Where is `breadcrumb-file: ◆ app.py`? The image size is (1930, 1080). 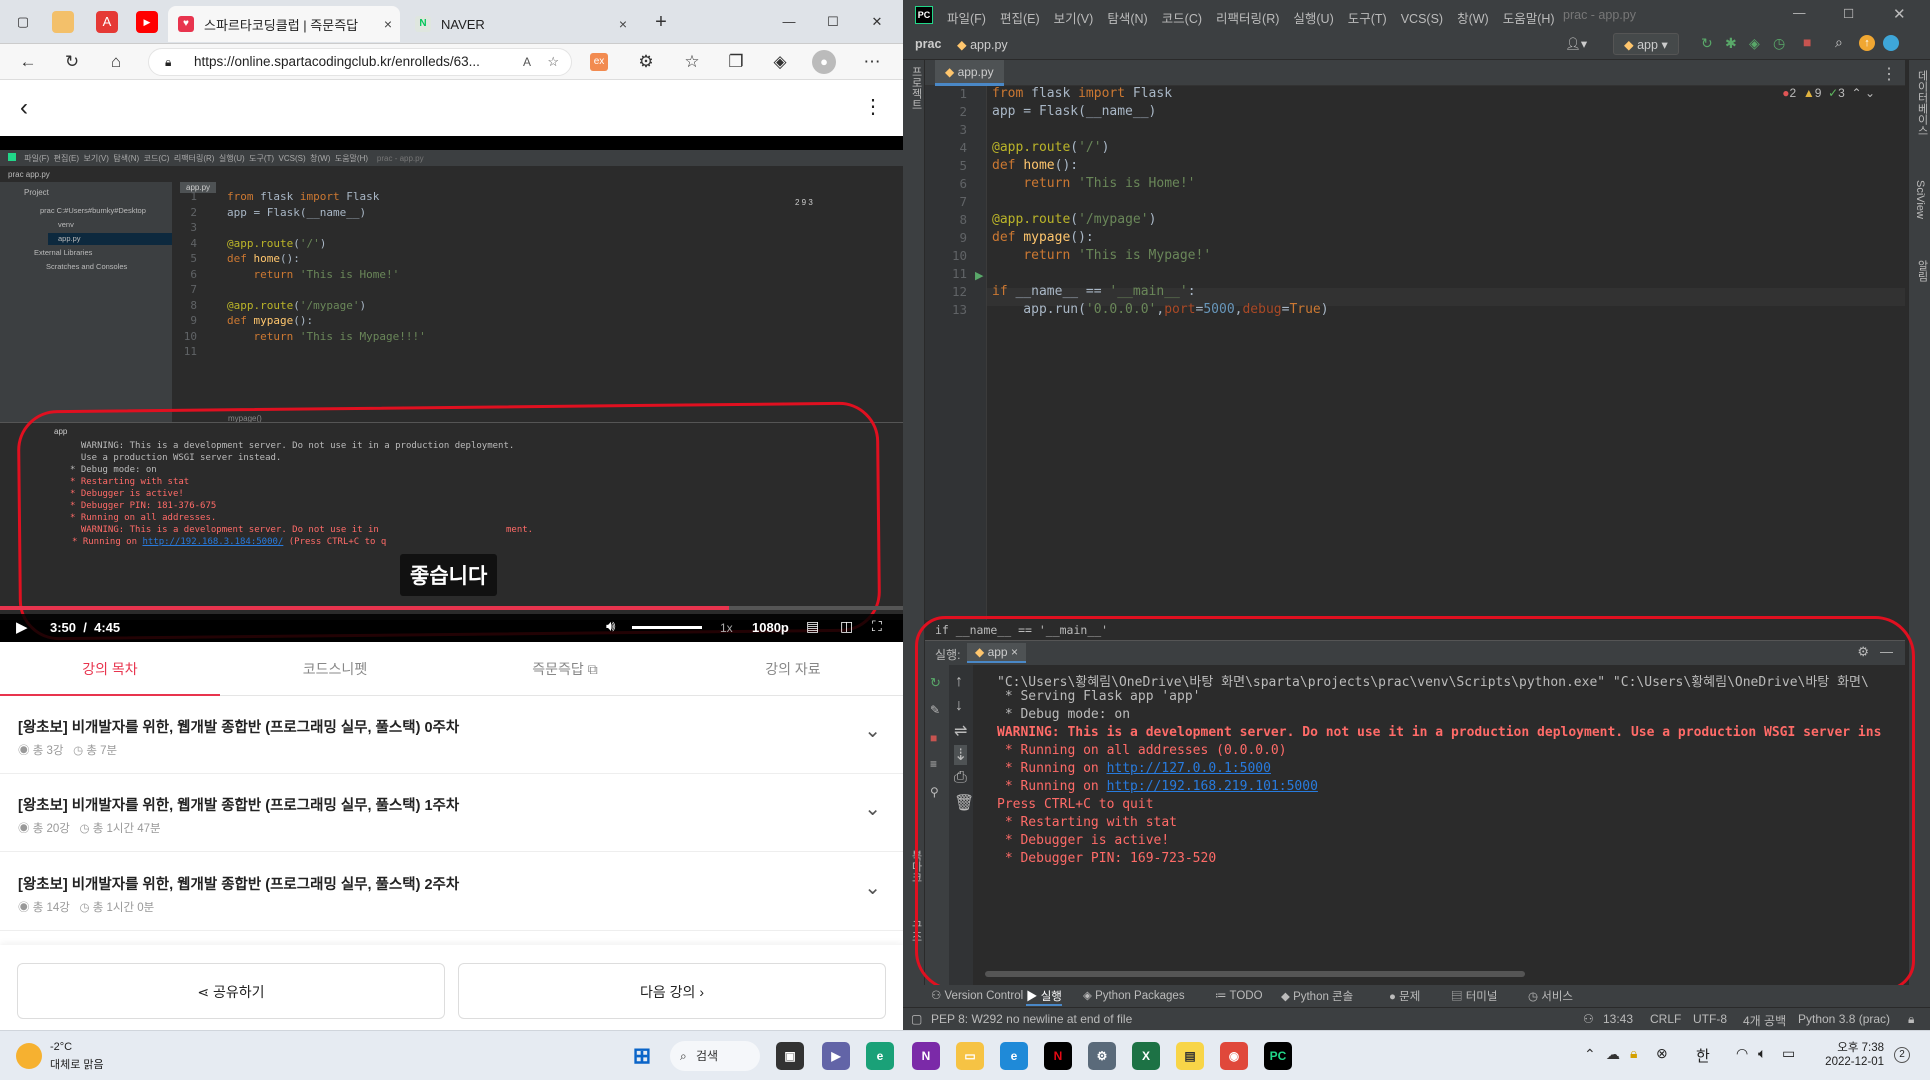 breadcrumb-file: ◆ app.py is located at coordinates (982, 44).